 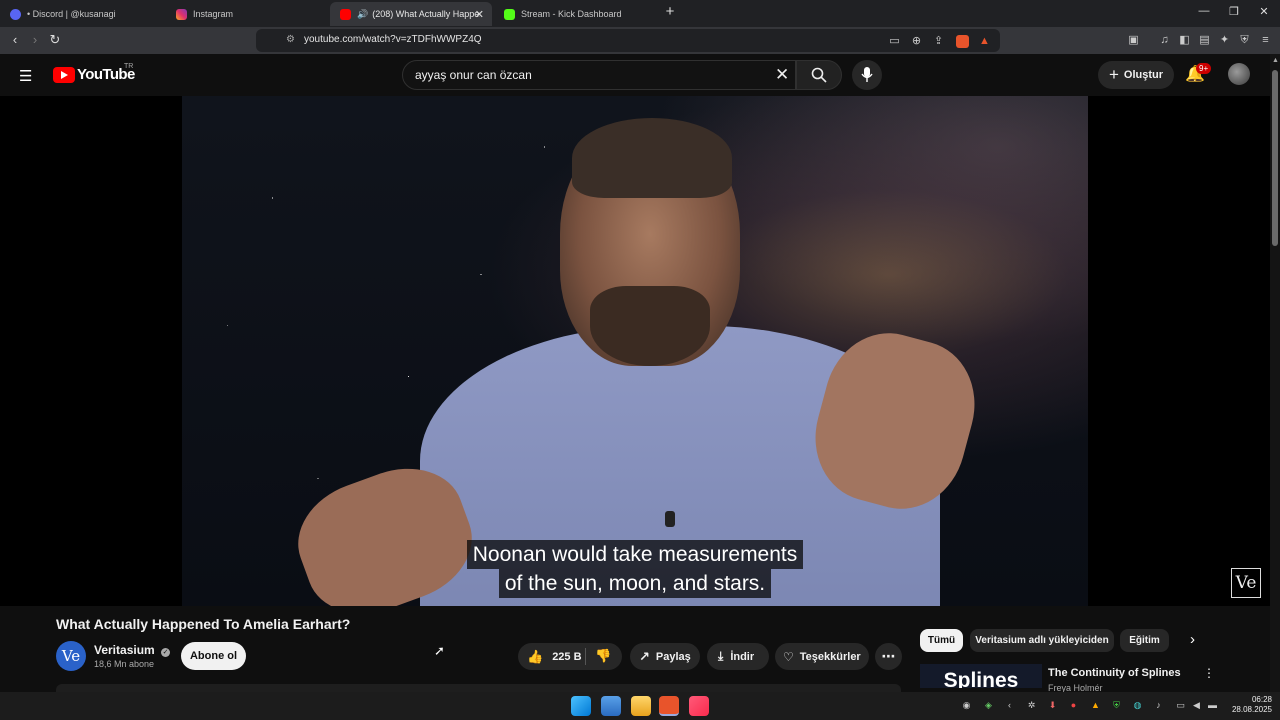 What do you see at coordinates (71, 656) in the screenshot?
I see `channel-avatar: Ve` at bounding box center [71, 656].